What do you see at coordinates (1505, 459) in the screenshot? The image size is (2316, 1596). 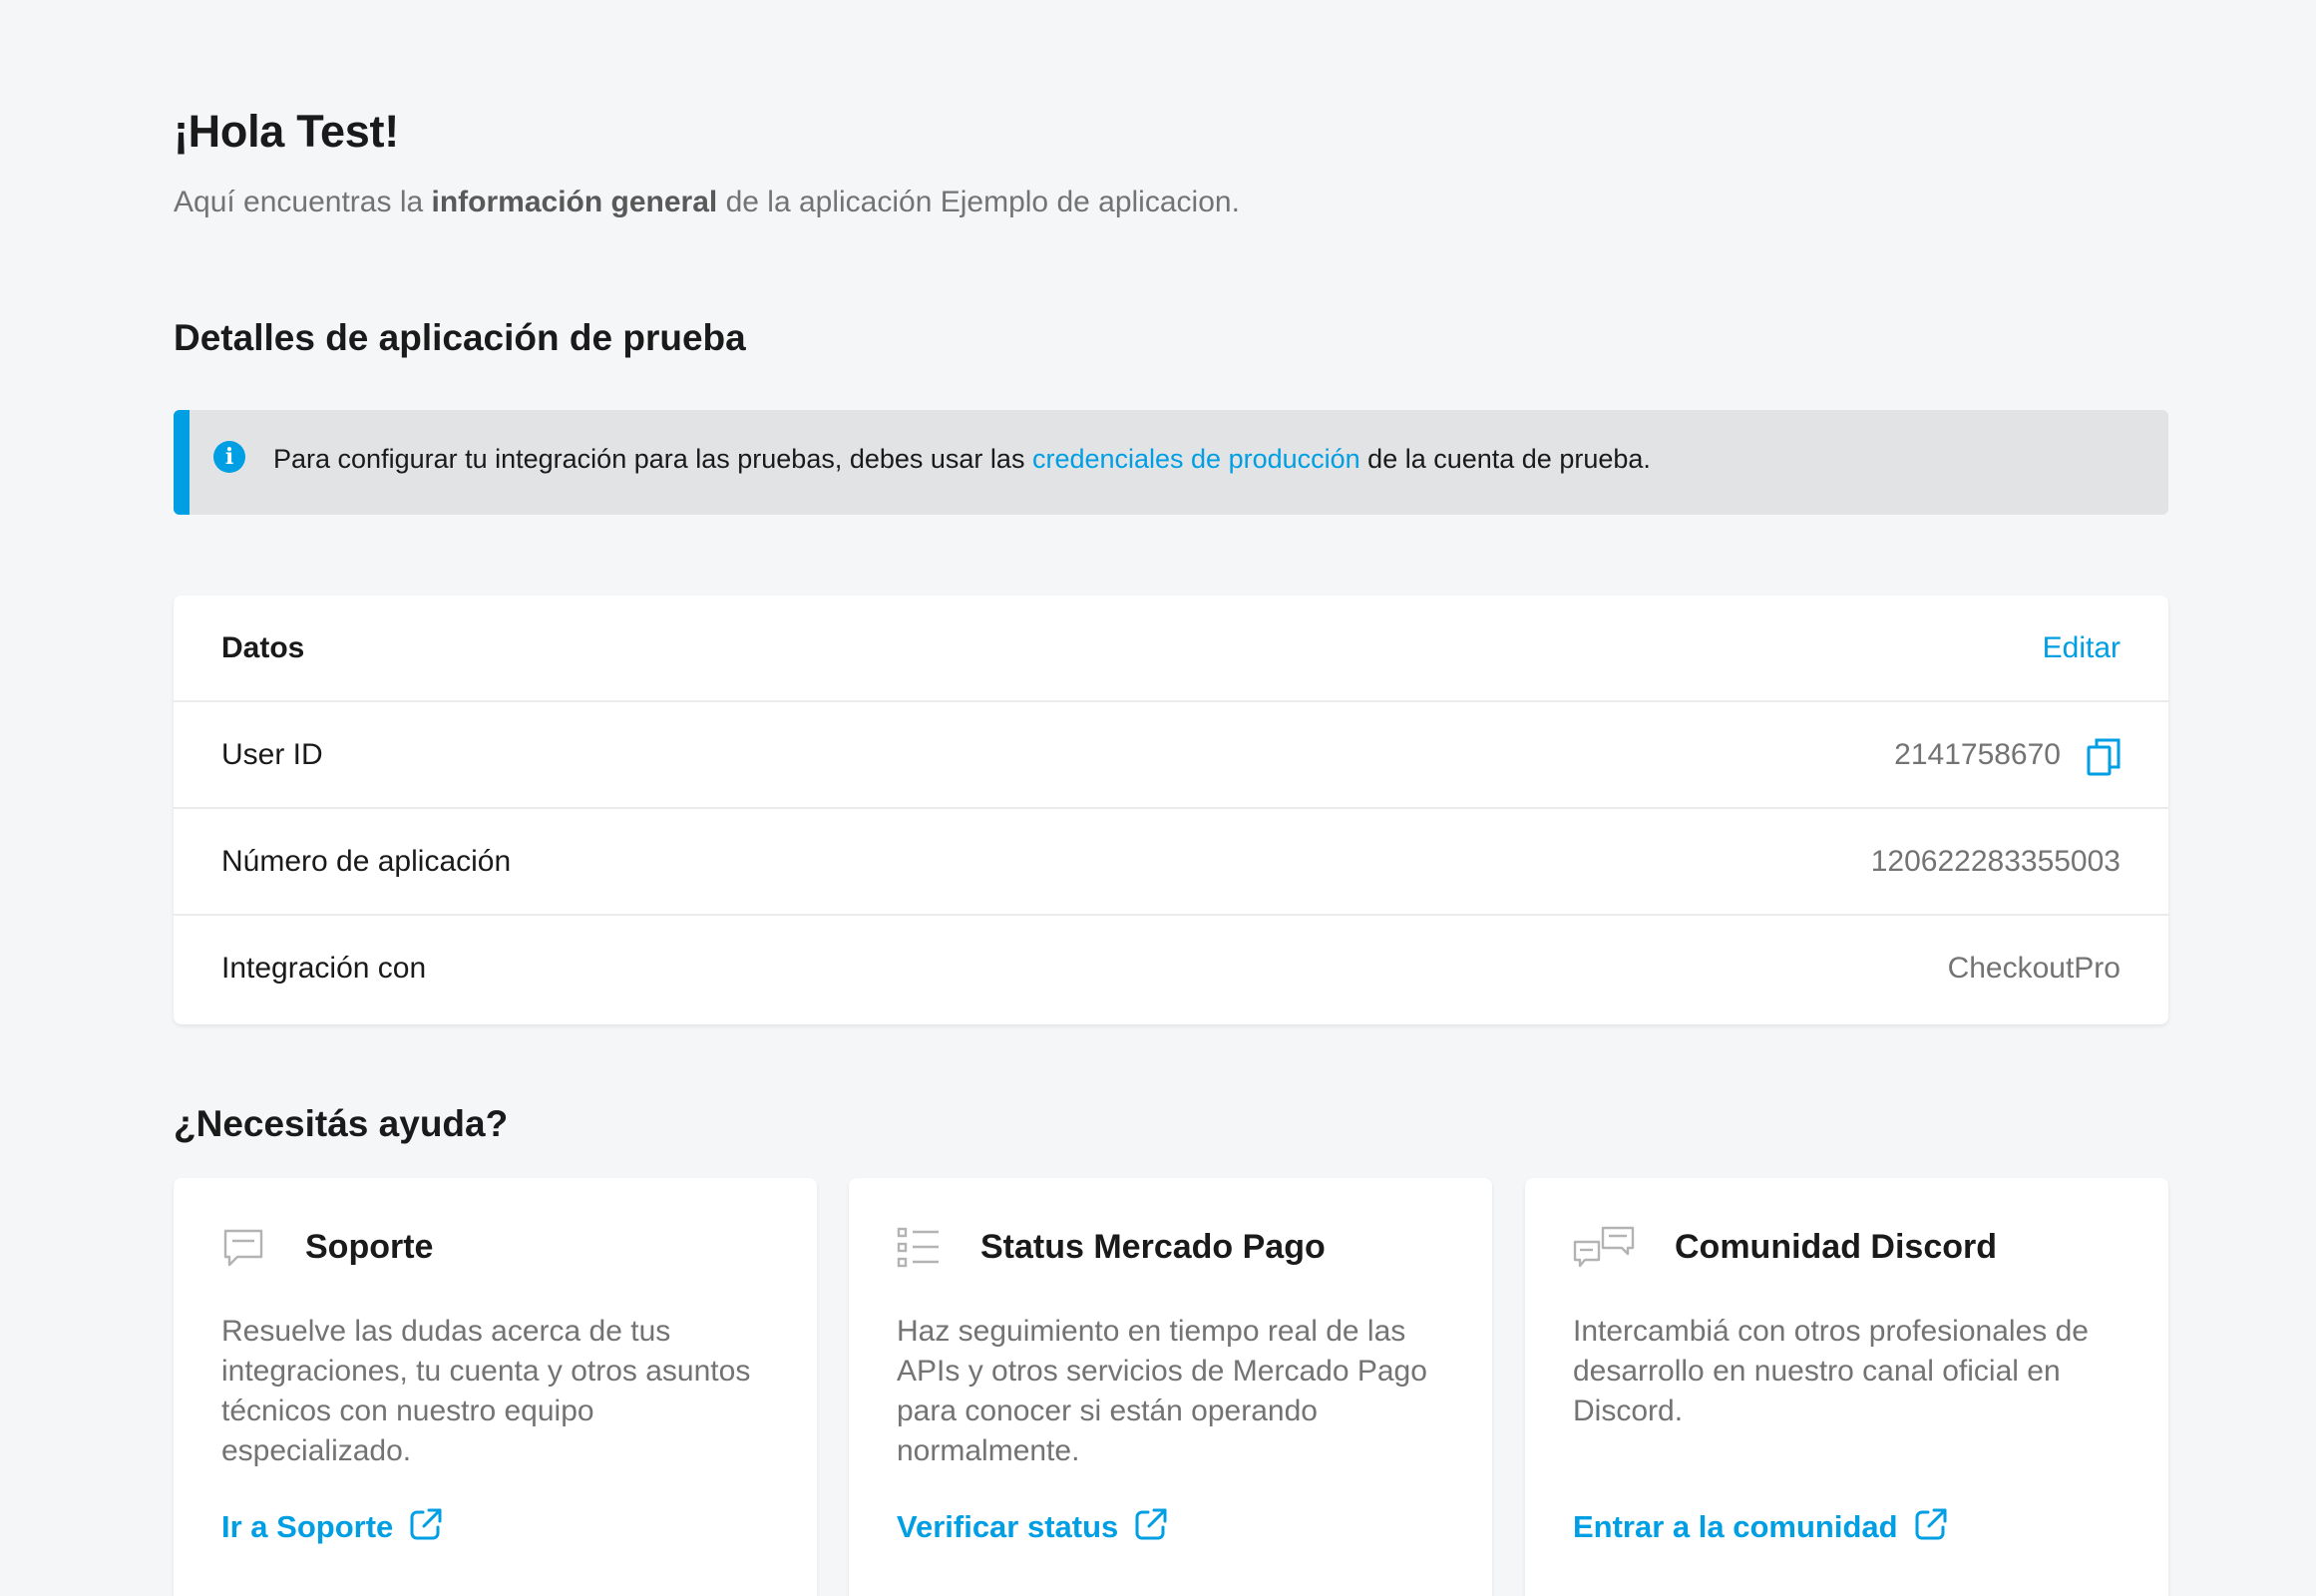 I see `info-text-suffix: de la cuenta de prueba.` at bounding box center [1505, 459].